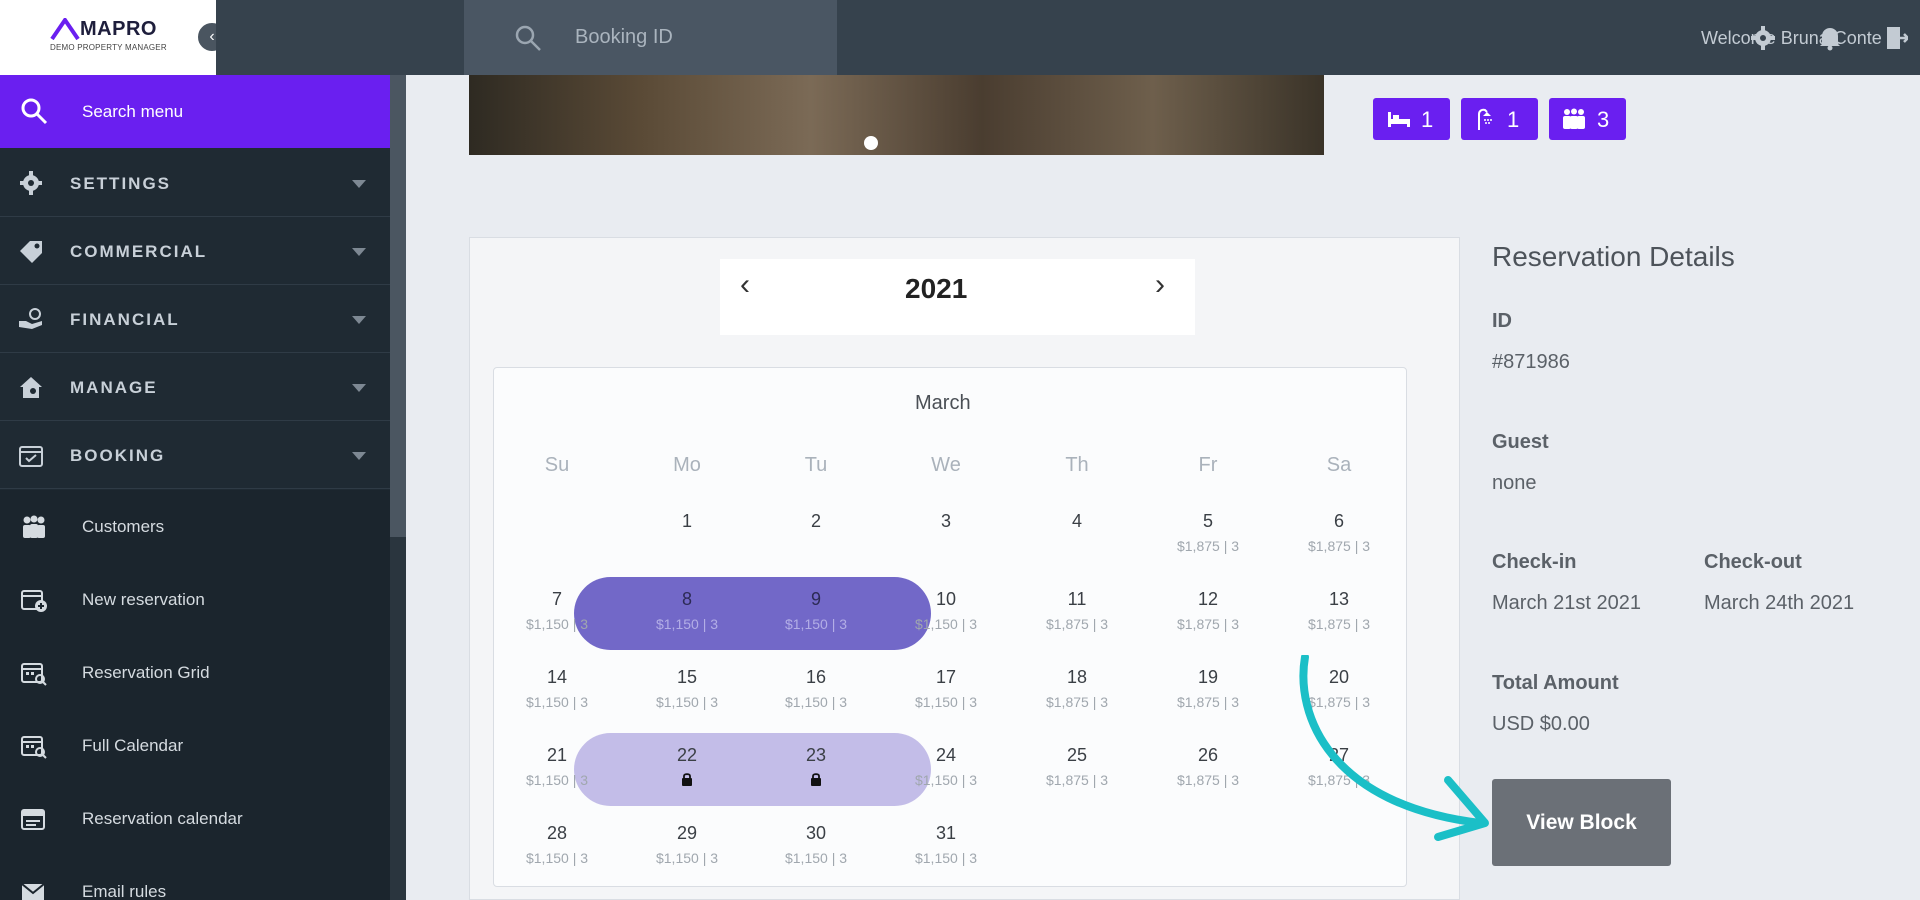 This screenshot has height=900, width=1920. What do you see at coordinates (946, 610) in the screenshot?
I see `calendar-day: 10 $1,150 | 3` at bounding box center [946, 610].